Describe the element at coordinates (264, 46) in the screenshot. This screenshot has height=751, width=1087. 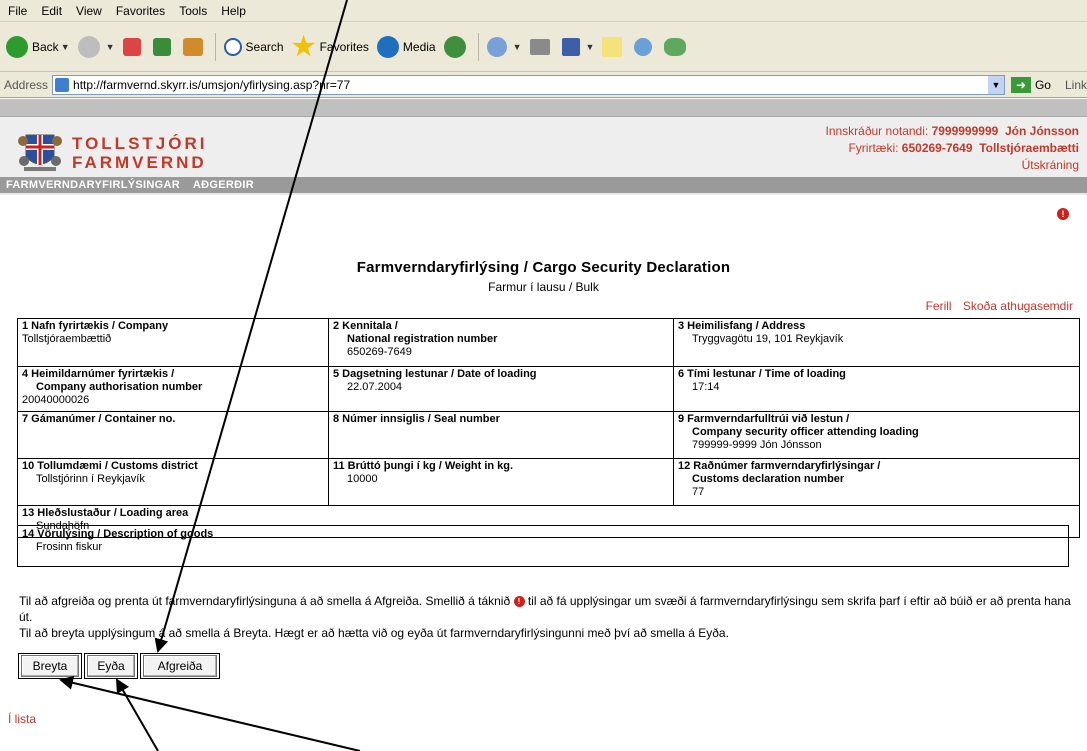
I see `search-label: Search` at that location.